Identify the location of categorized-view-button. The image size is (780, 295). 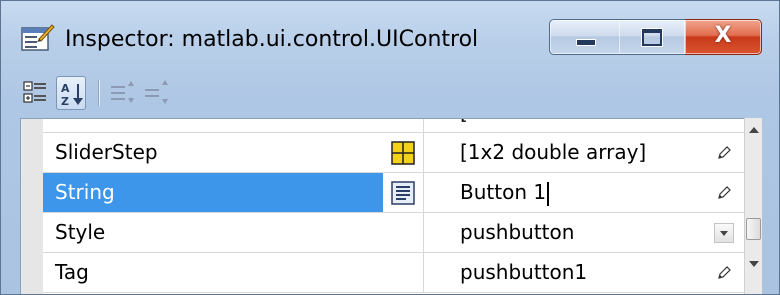
(35, 93).